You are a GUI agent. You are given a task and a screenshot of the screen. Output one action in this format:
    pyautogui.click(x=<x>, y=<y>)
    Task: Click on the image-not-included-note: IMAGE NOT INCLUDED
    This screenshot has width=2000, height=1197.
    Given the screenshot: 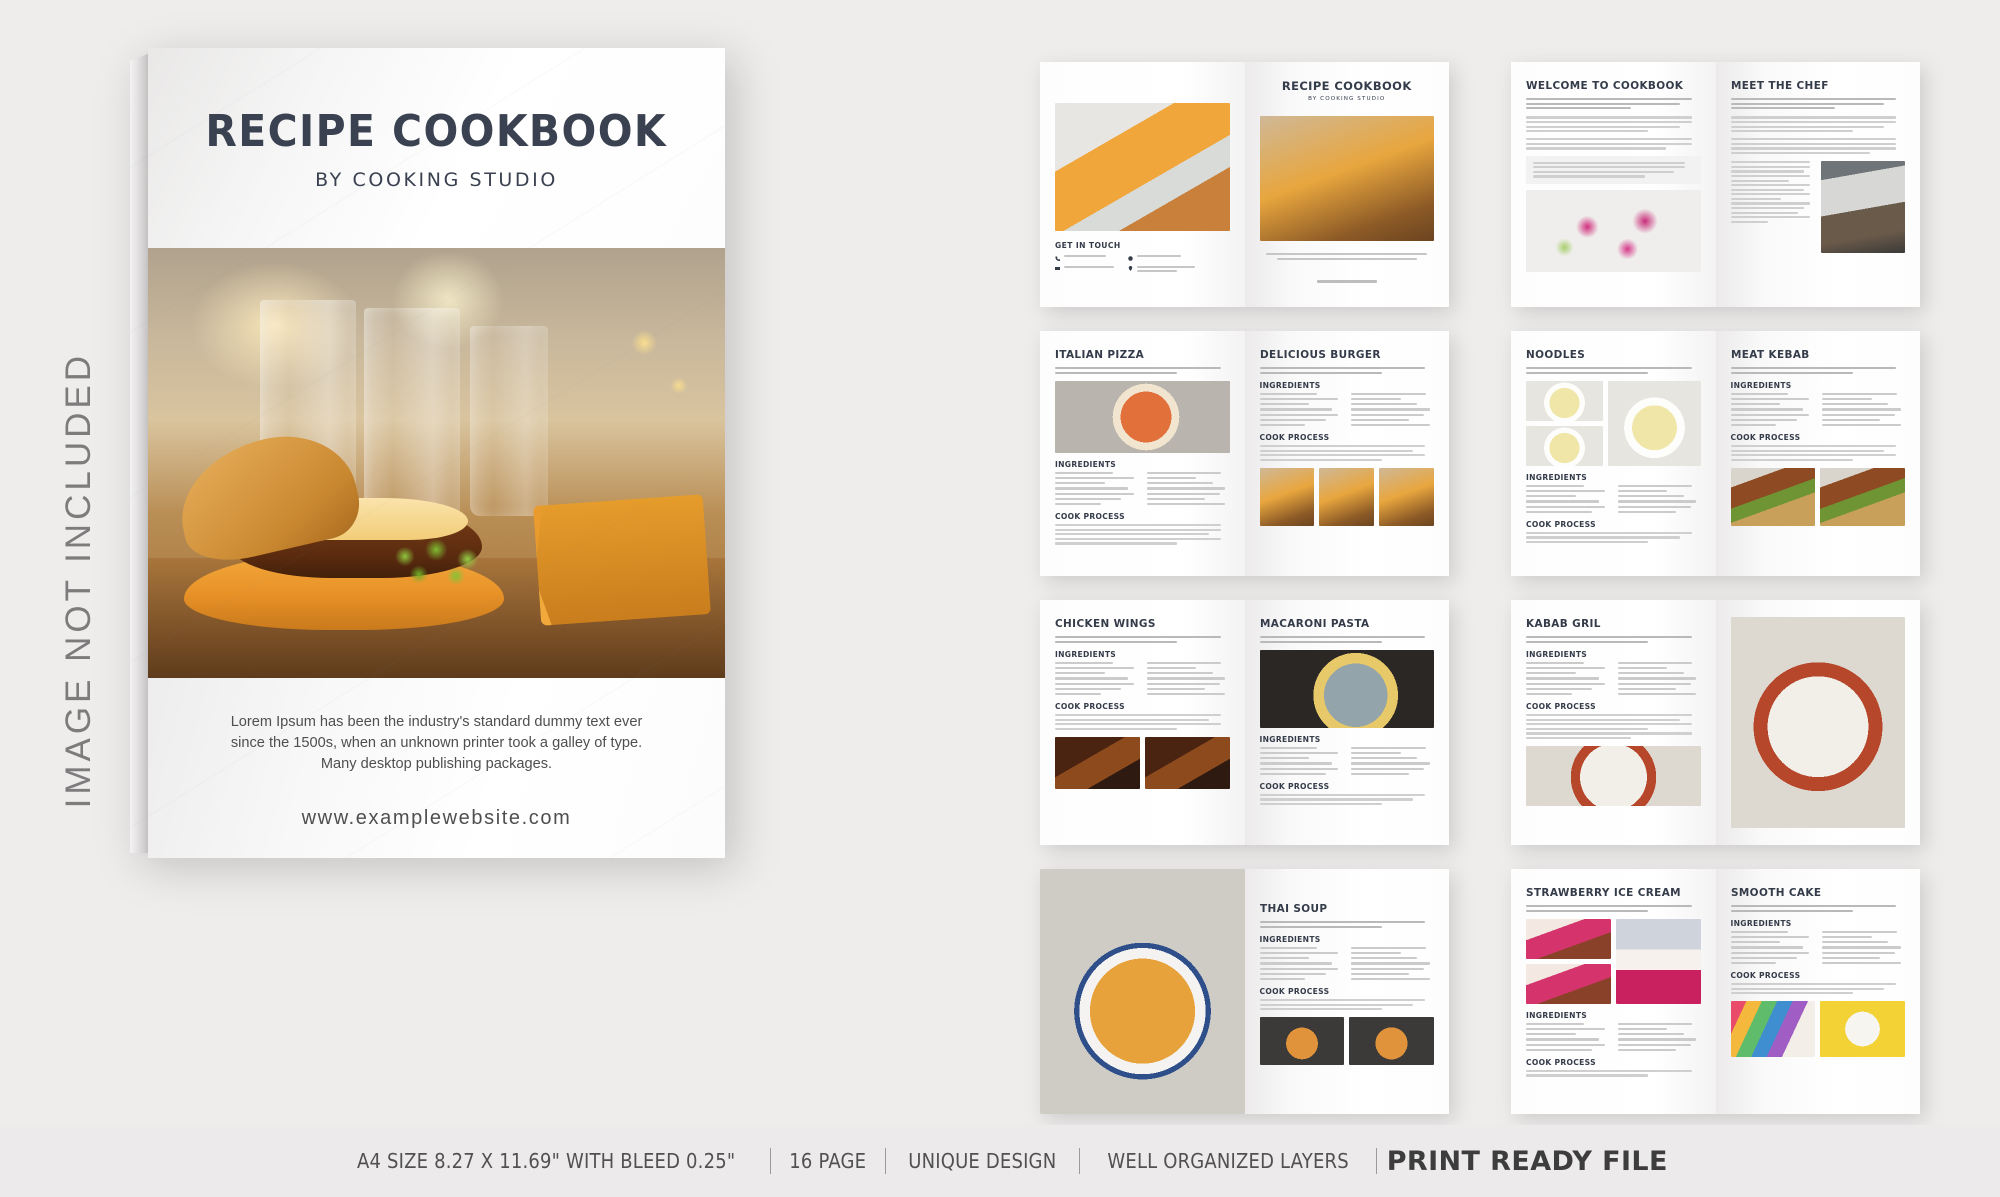 What is the action you would take?
    pyautogui.click(x=79, y=580)
    